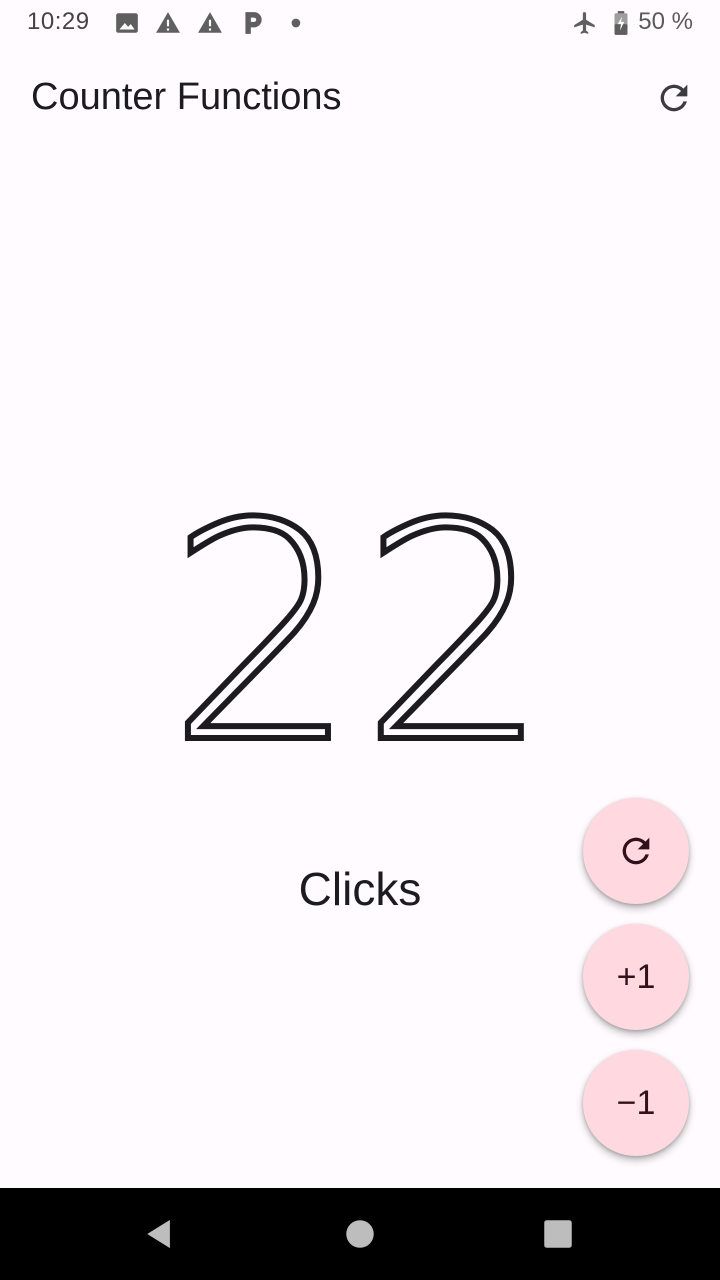  Describe the element at coordinates (584, 23) in the screenshot. I see `airplane-icon` at that location.